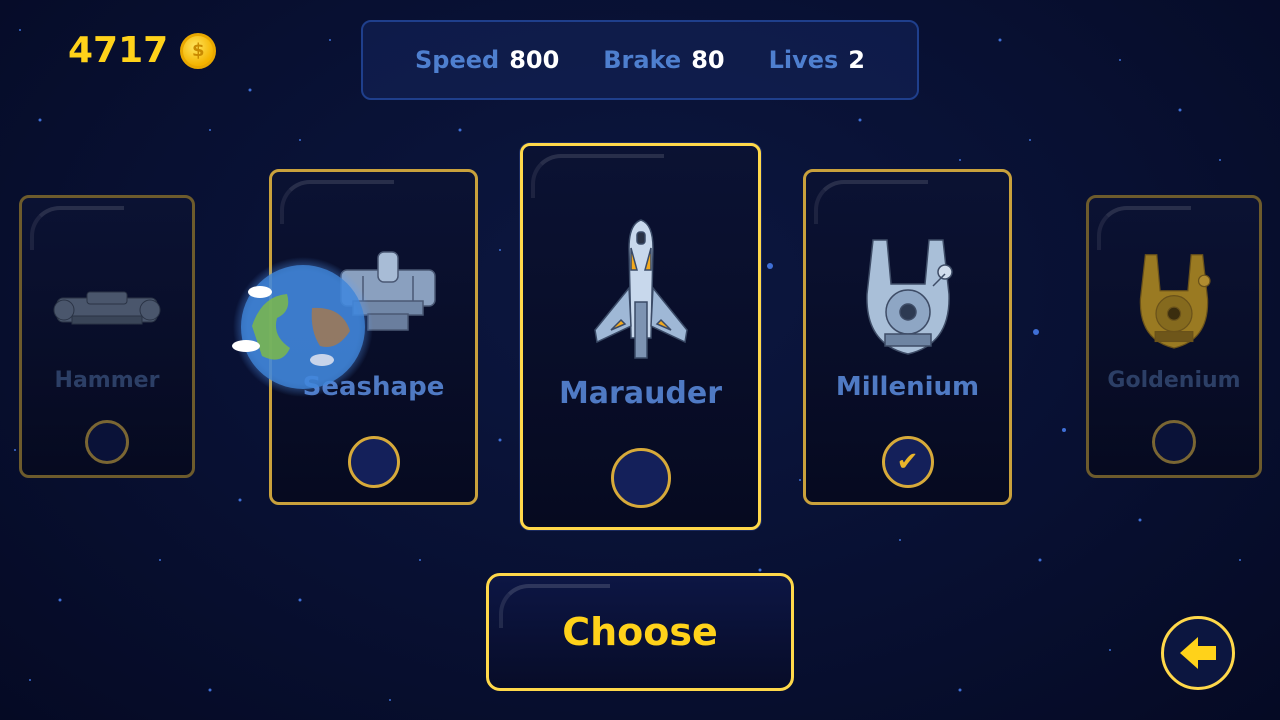 This screenshot has width=1280, height=720. I want to click on brake-value: 80, so click(708, 60).